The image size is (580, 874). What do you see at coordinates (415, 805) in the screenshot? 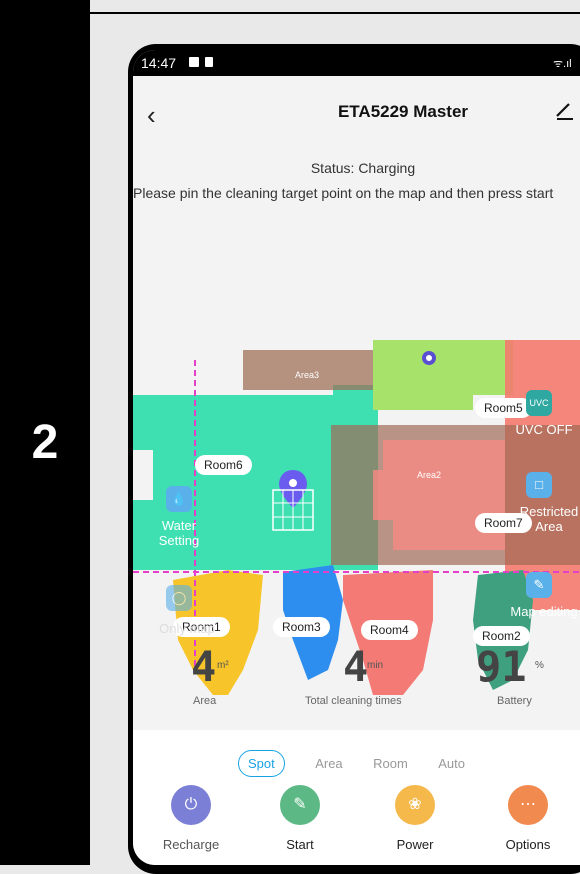
I see `fan-icon: ❀` at bounding box center [415, 805].